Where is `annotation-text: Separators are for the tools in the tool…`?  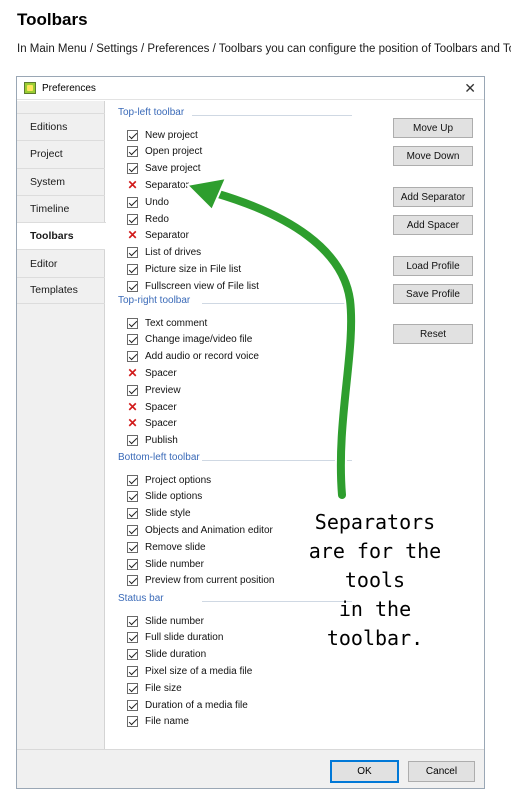 annotation-text: Separators are for the tools in the tool… is located at coordinates (375, 580).